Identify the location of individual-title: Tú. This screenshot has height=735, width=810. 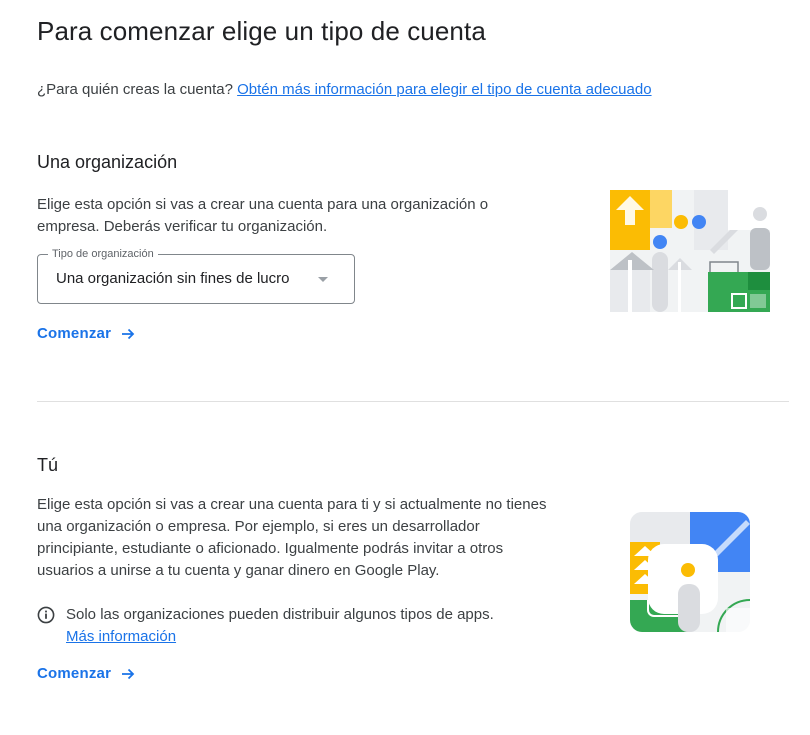
(48, 465).